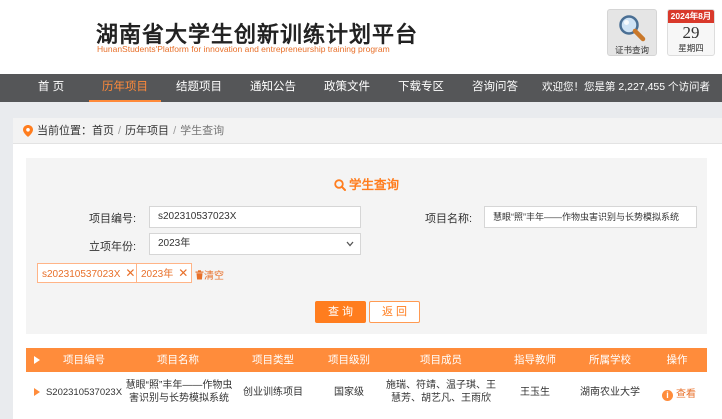  What do you see at coordinates (255, 217) in the screenshot?
I see `project-no-input: s202310537023X` at bounding box center [255, 217].